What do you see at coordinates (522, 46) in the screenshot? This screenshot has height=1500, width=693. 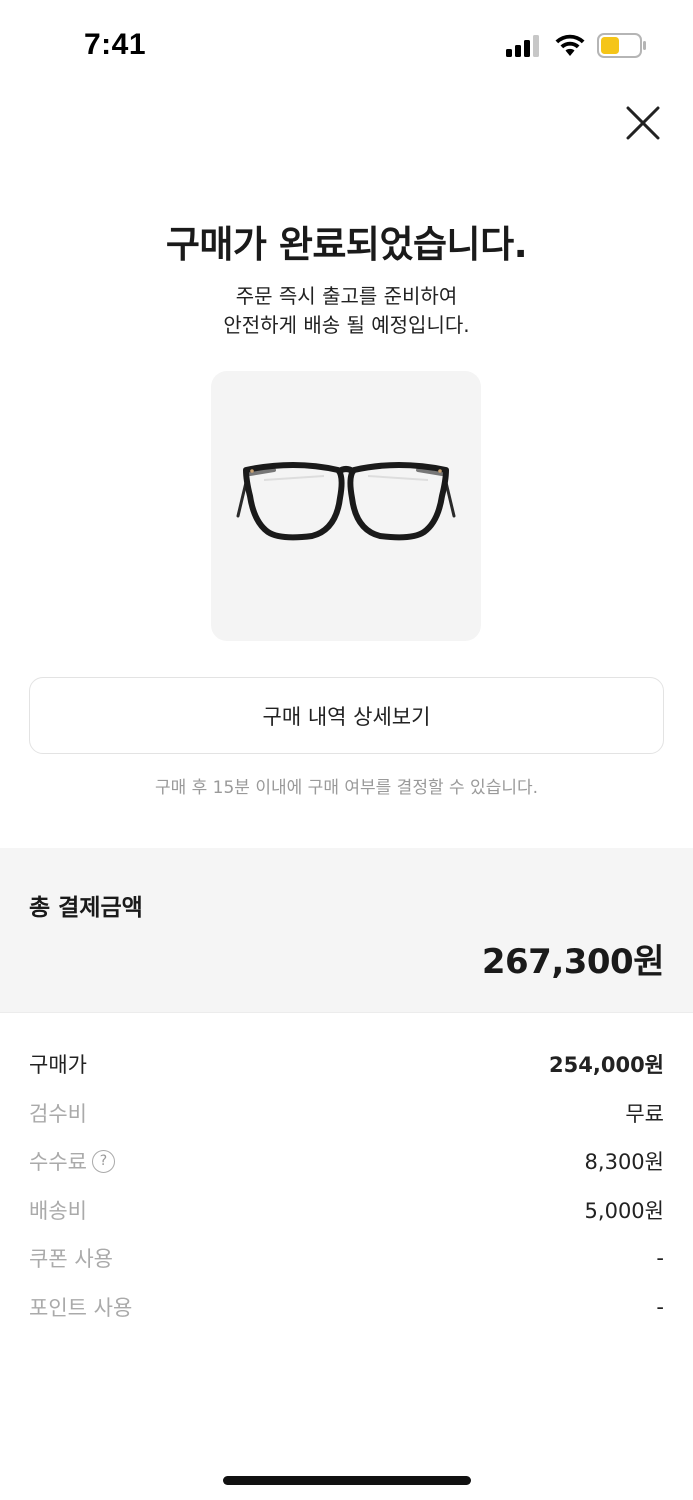 I see `cellular-signal-icon` at bounding box center [522, 46].